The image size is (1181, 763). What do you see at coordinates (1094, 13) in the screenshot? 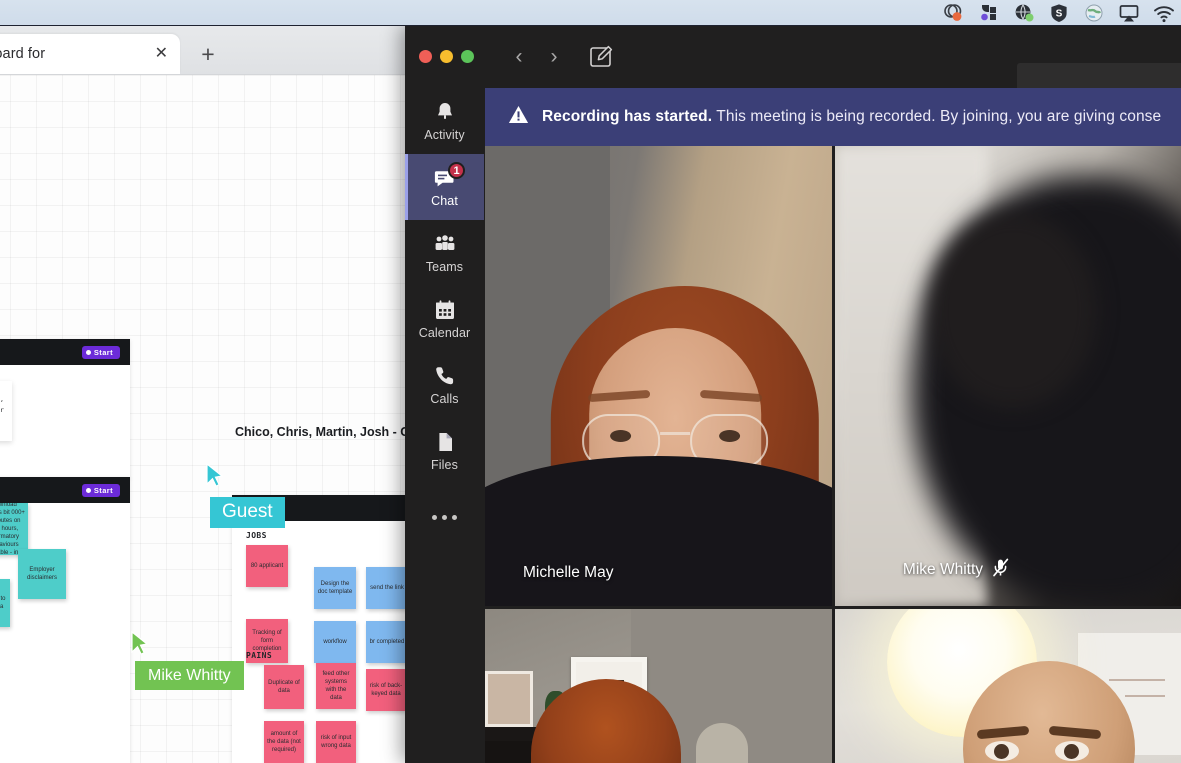
I see `earth-menu-icon` at bounding box center [1094, 13].